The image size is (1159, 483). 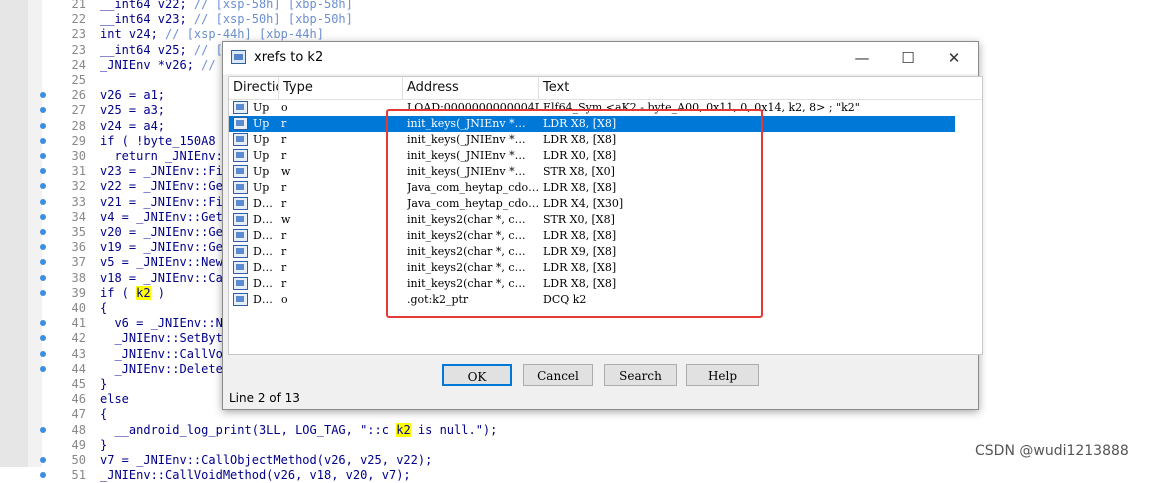 I want to click on code-line: 33 v21 = _JNIEnv::Fi, so click(x=131, y=202).